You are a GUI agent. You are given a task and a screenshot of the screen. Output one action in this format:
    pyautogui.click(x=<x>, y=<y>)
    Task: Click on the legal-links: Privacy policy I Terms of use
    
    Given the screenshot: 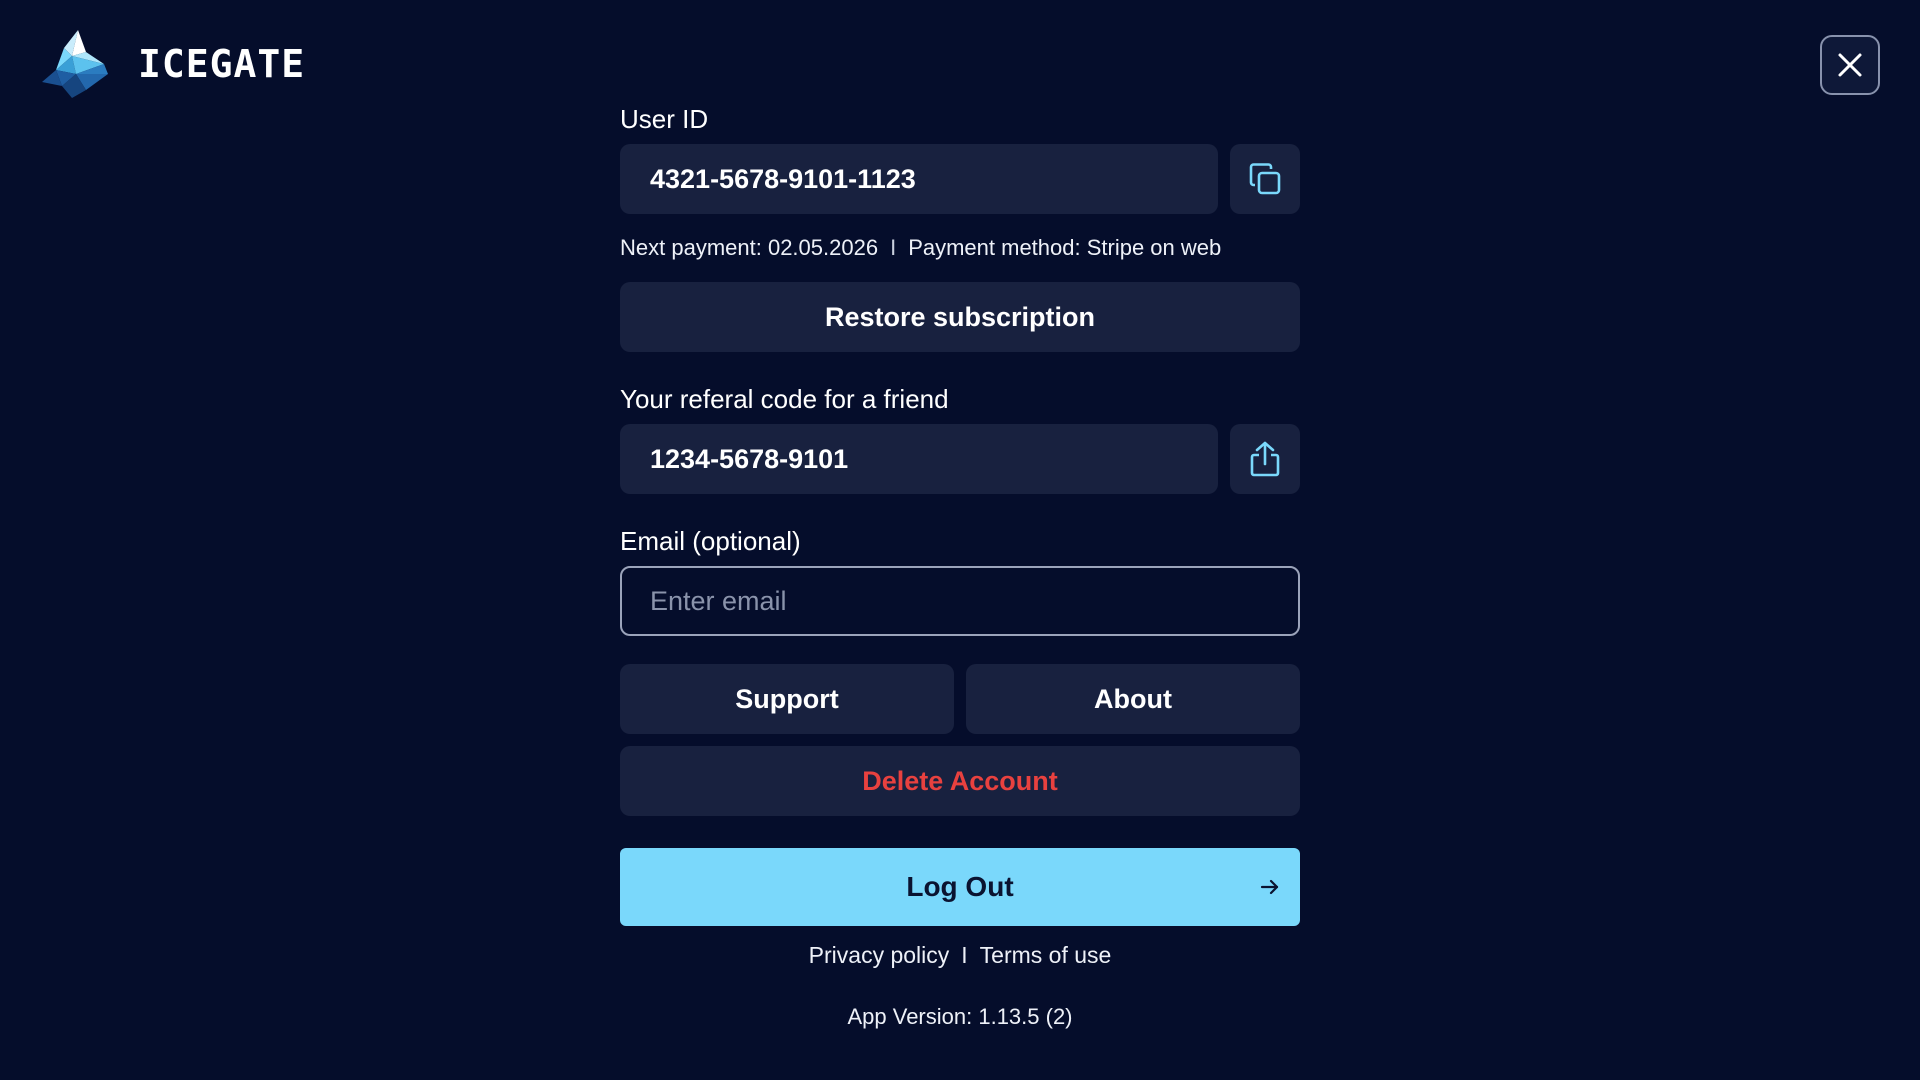 What is the action you would take?
    pyautogui.click(x=960, y=955)
    